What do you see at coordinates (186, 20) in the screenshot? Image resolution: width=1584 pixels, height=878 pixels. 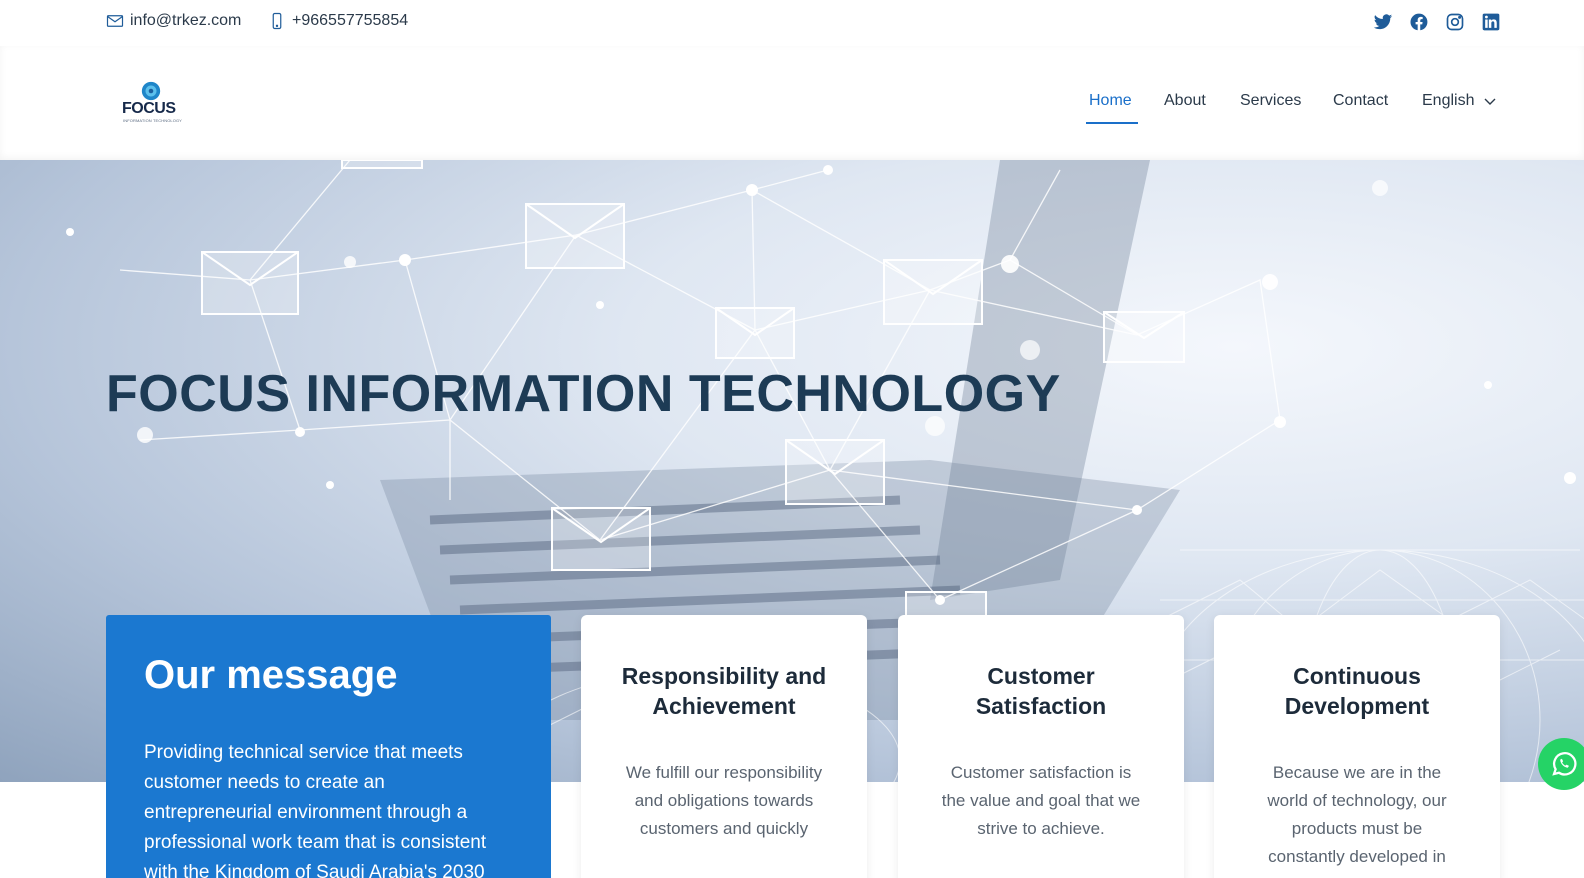 I see `email-text: info@trkez.com` at bounding box center [186, 20].